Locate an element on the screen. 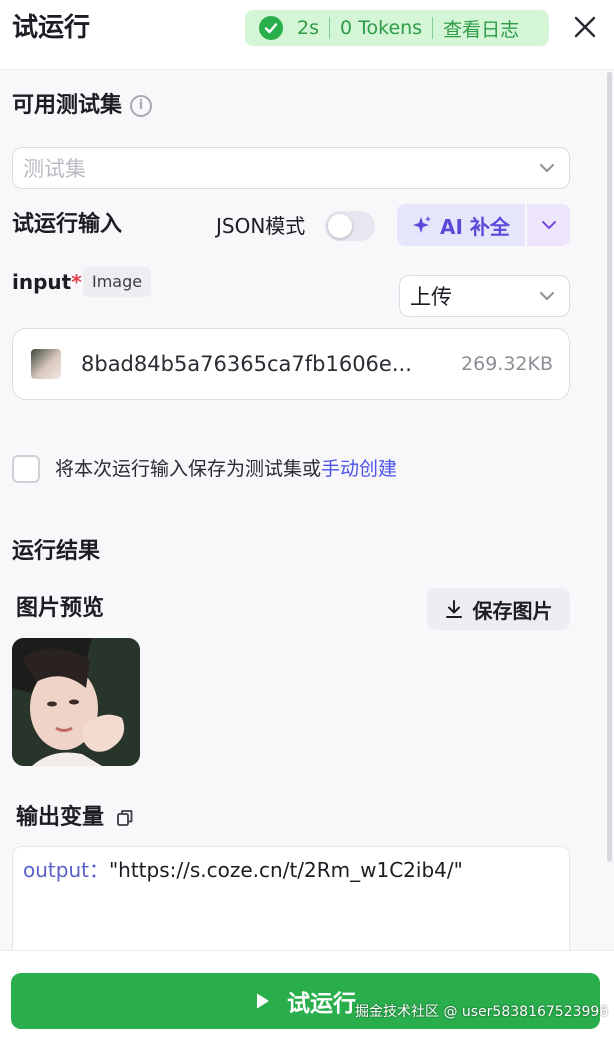 This screenshot has width=614, height=1038. test-run-label: 试运行 is located at coordinates (321, 1004).